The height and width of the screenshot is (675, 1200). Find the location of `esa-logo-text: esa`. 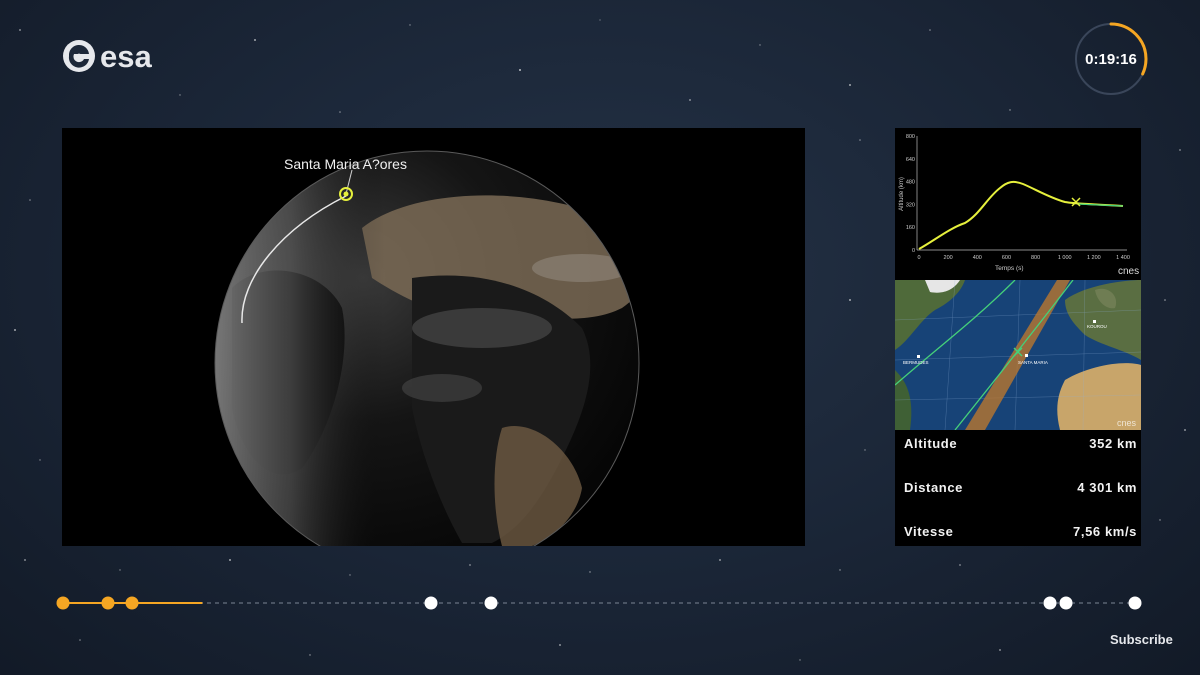

esa-logo-text: esa is located at coordinates (126, 56).